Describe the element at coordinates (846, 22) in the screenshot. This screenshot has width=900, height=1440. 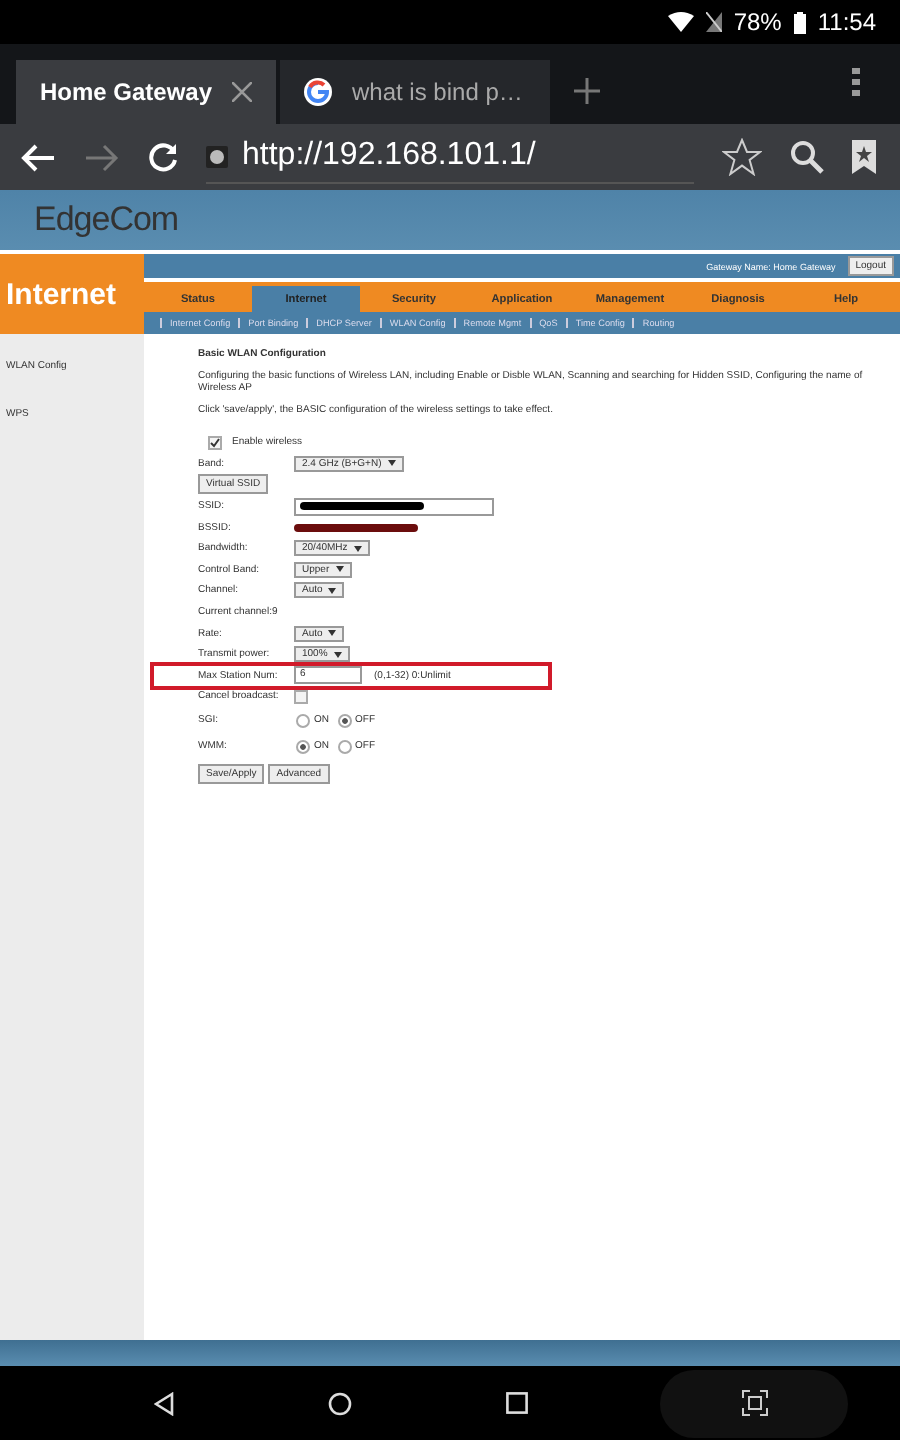
I see `clock: 11:54` at that location.